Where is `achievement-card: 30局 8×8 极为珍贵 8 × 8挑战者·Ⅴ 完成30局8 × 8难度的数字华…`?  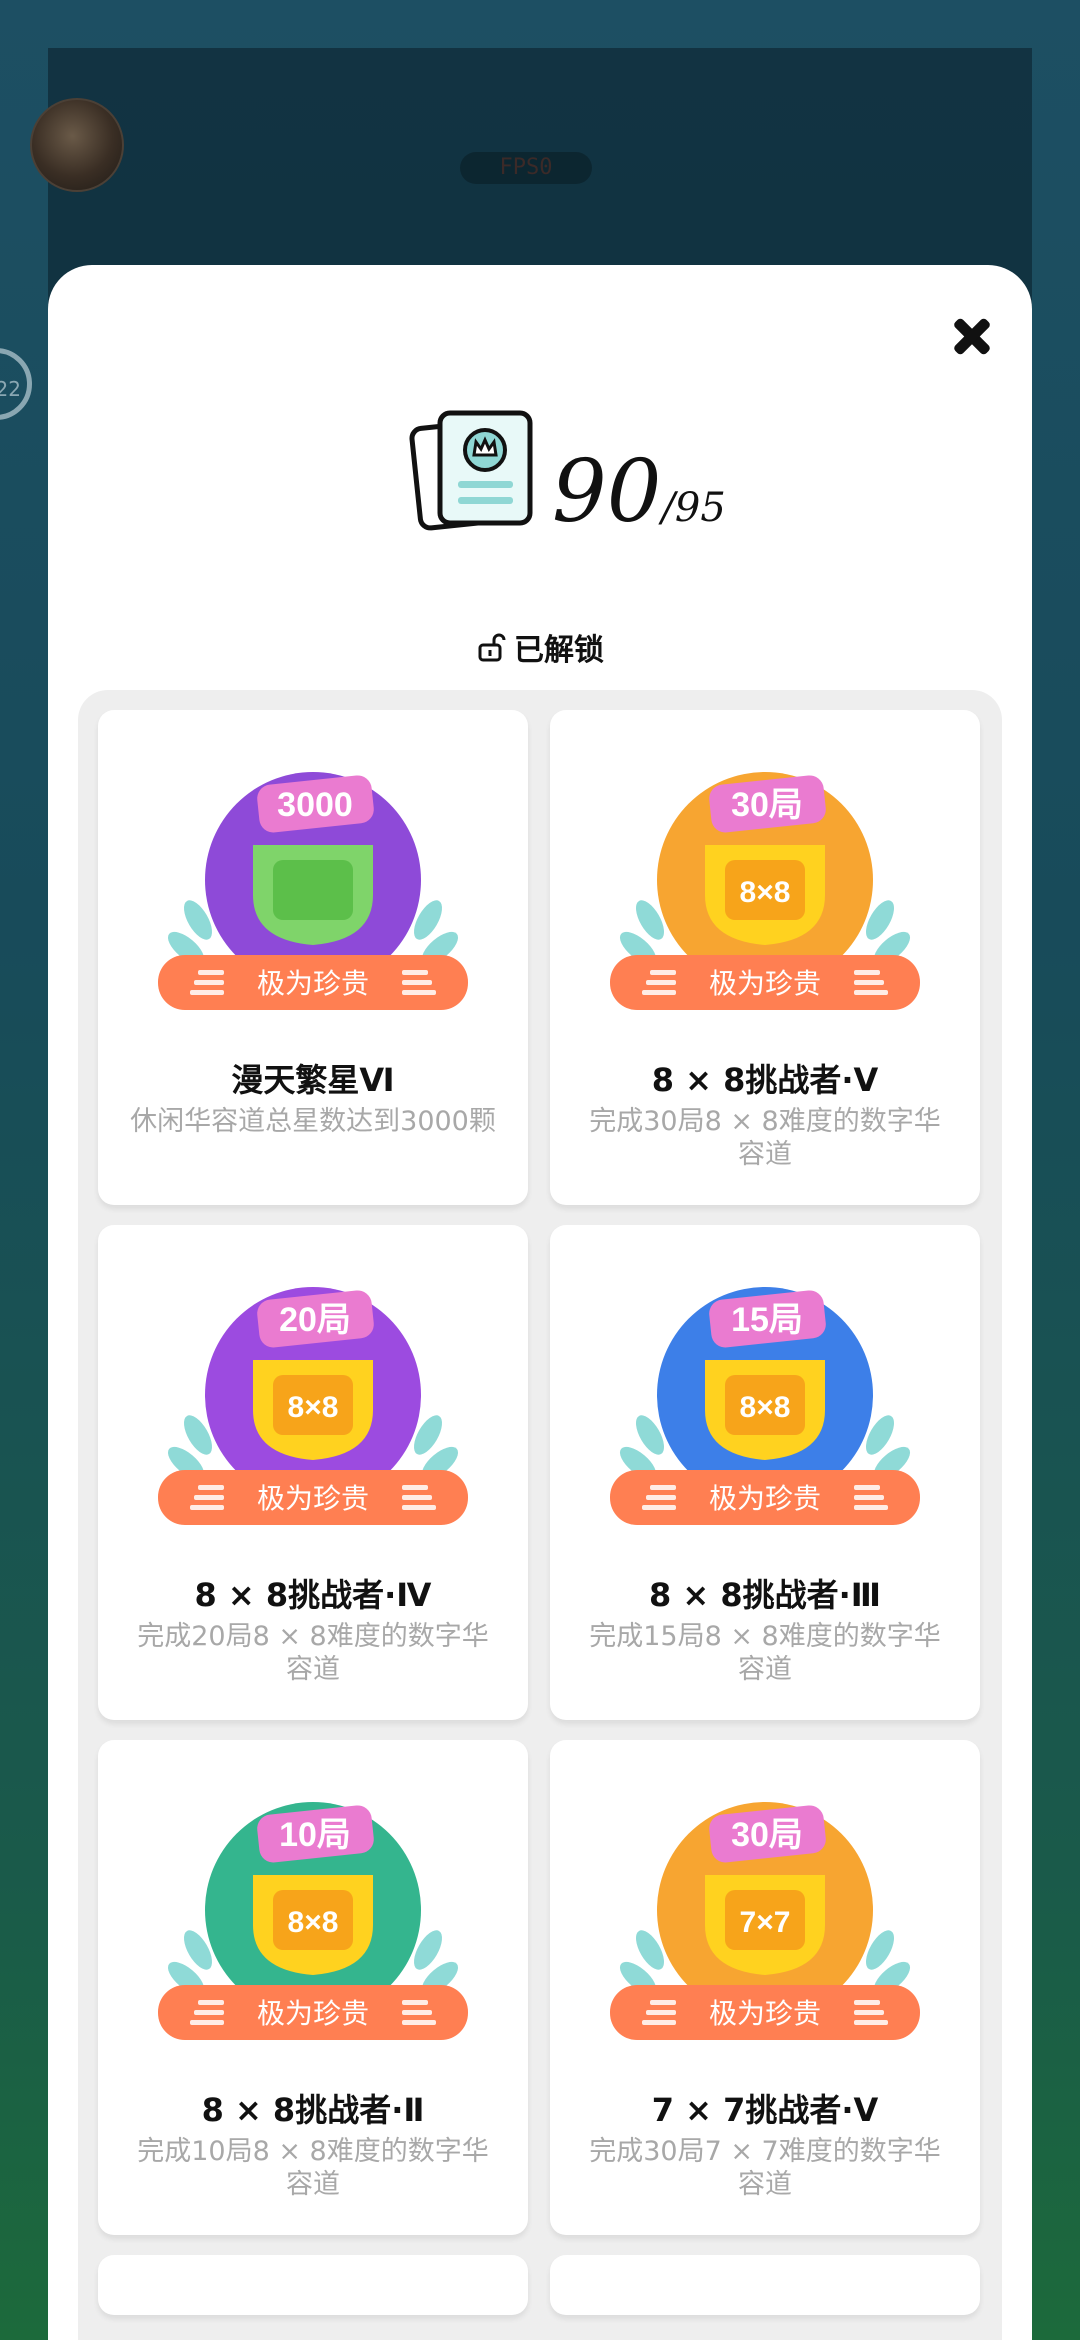 achievement-card: 30局 8×8 极为珍贵 8 × 8挑战者·Ⅴ 完成30局8 × 8难度的数字华… is located at coordinates (765, 957).